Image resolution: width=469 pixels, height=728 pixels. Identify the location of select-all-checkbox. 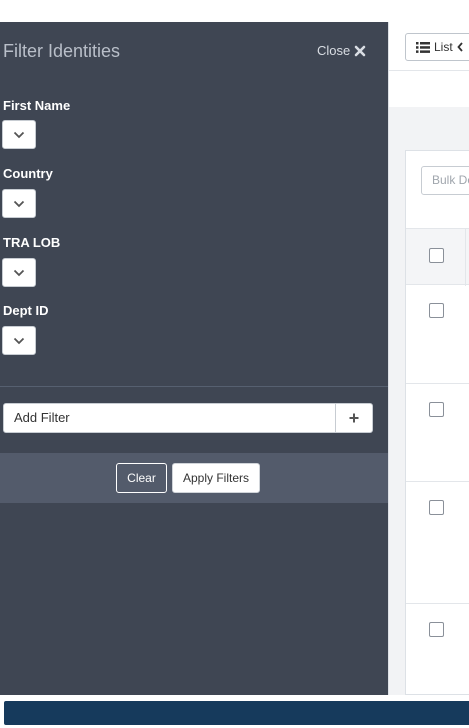
(436, 255).